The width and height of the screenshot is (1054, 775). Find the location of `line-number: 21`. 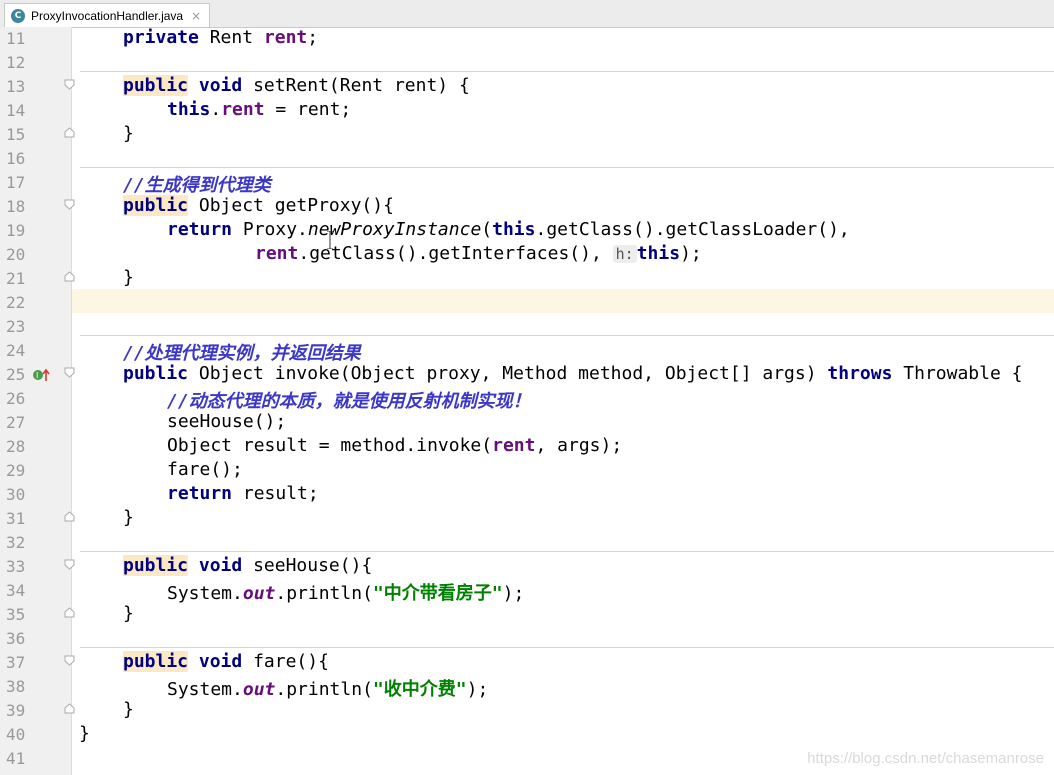

line-number: 21 is located at coordinates (16, 278).